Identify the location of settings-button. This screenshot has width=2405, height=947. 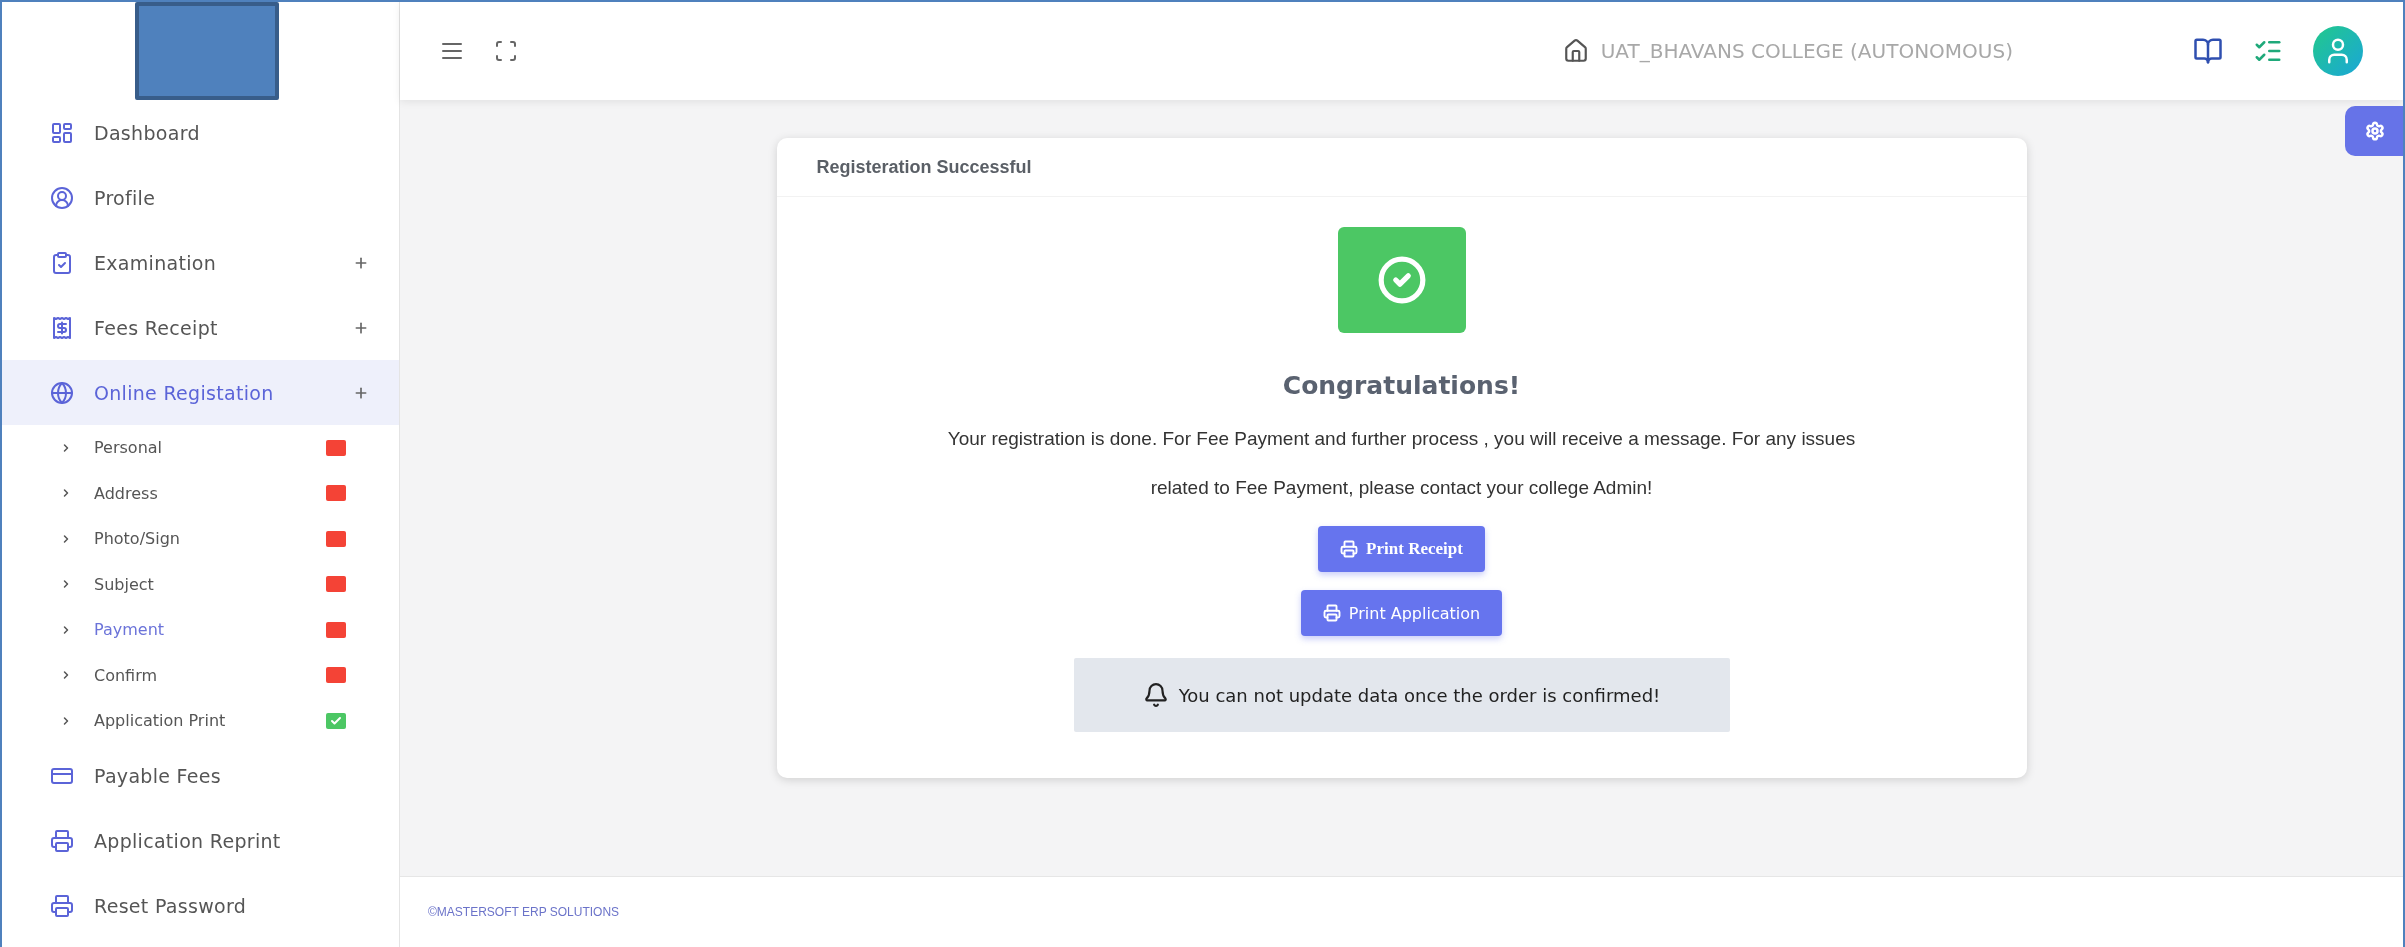
(2374, 131).